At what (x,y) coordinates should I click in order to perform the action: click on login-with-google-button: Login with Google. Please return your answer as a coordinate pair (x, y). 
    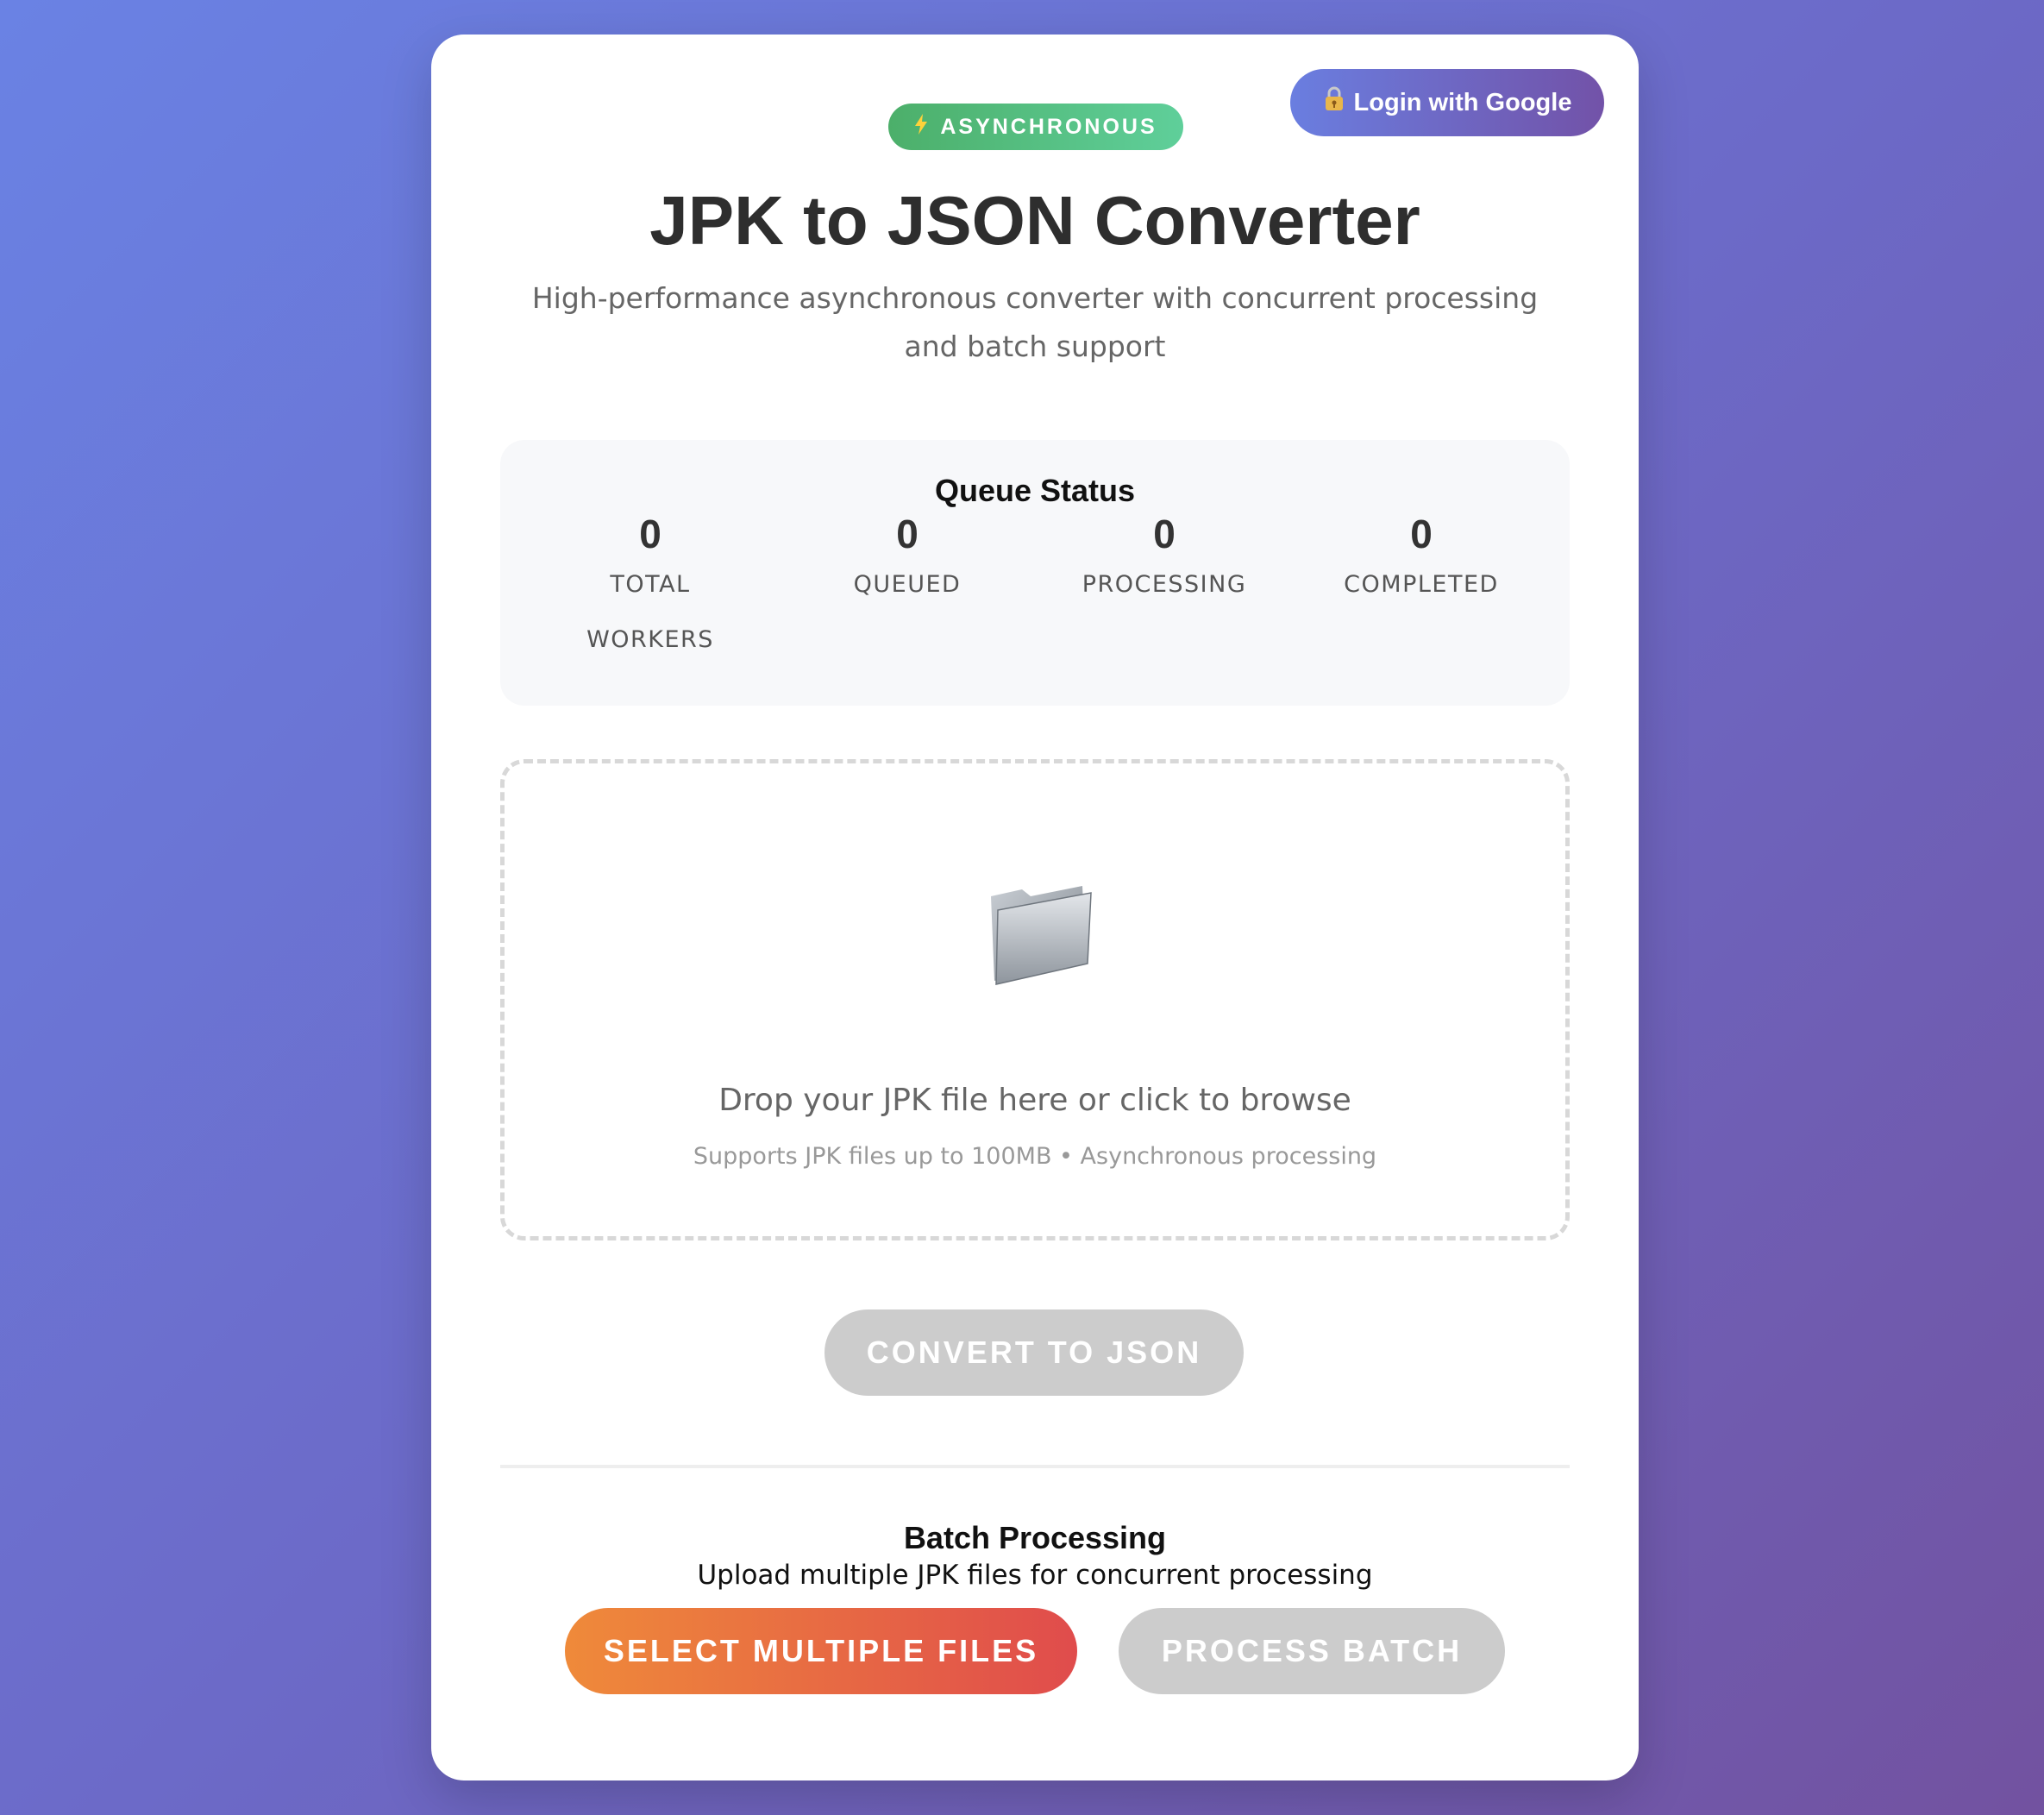
    Looking at the image, I should click on (1447, 103).